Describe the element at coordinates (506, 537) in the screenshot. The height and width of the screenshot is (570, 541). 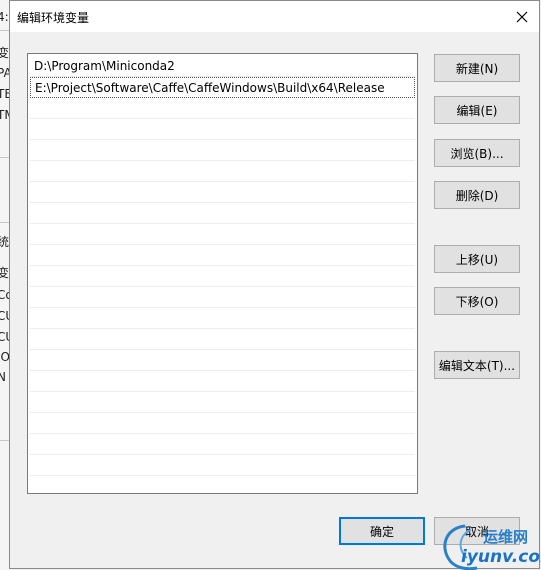
I see `watermark-text: 运维网` at that location.